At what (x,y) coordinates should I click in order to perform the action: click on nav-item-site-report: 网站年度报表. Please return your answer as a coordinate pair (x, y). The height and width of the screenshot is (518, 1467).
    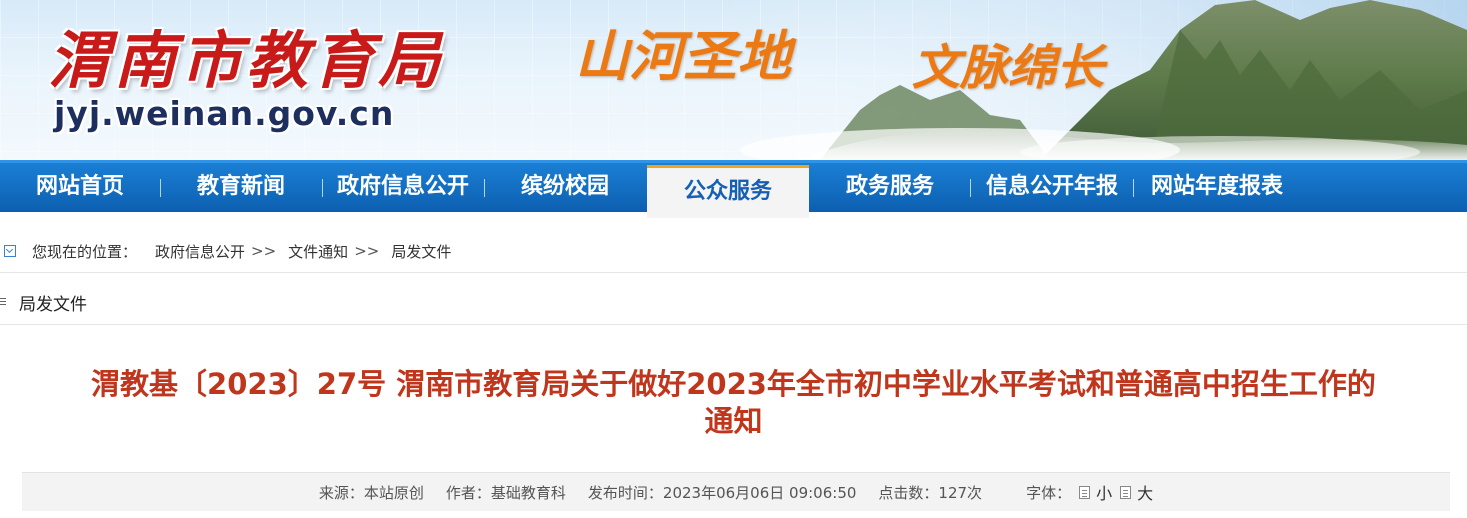
    Looking at the image, I should click on (1217, 187).